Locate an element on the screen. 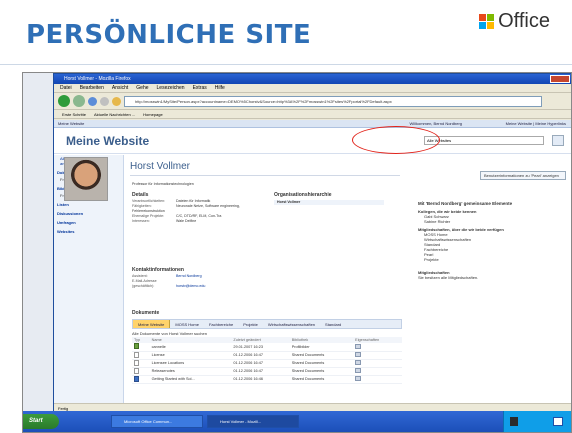 Image resolution: width=572 pixels, height=433 pixels. nav-header-sites: Websites is located at coordinates (88, 230).